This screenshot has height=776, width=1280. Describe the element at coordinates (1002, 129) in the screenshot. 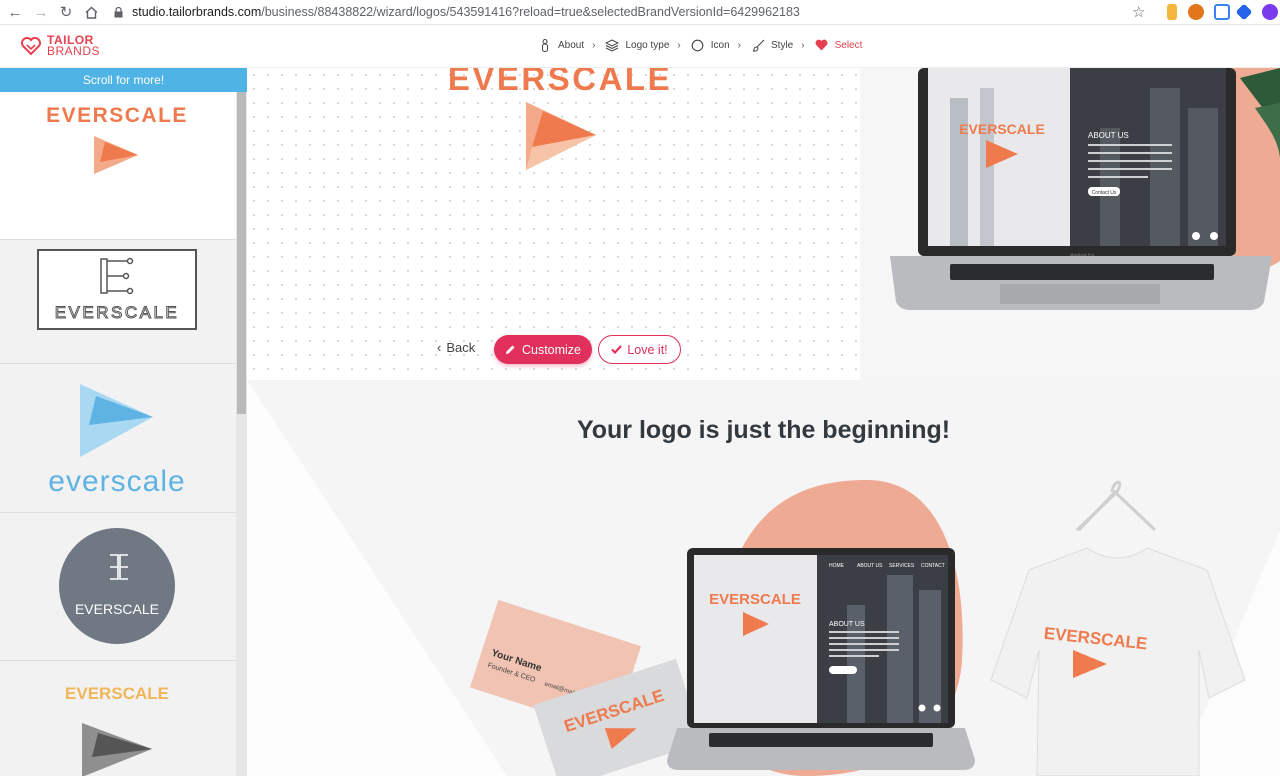

I see `mockup-logo-text: EVERSCALE` at that location.